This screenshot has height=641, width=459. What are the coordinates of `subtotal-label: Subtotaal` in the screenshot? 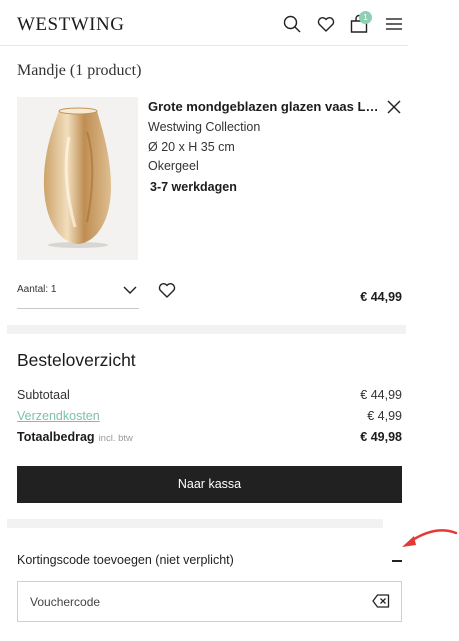 It's located at (43, 395).